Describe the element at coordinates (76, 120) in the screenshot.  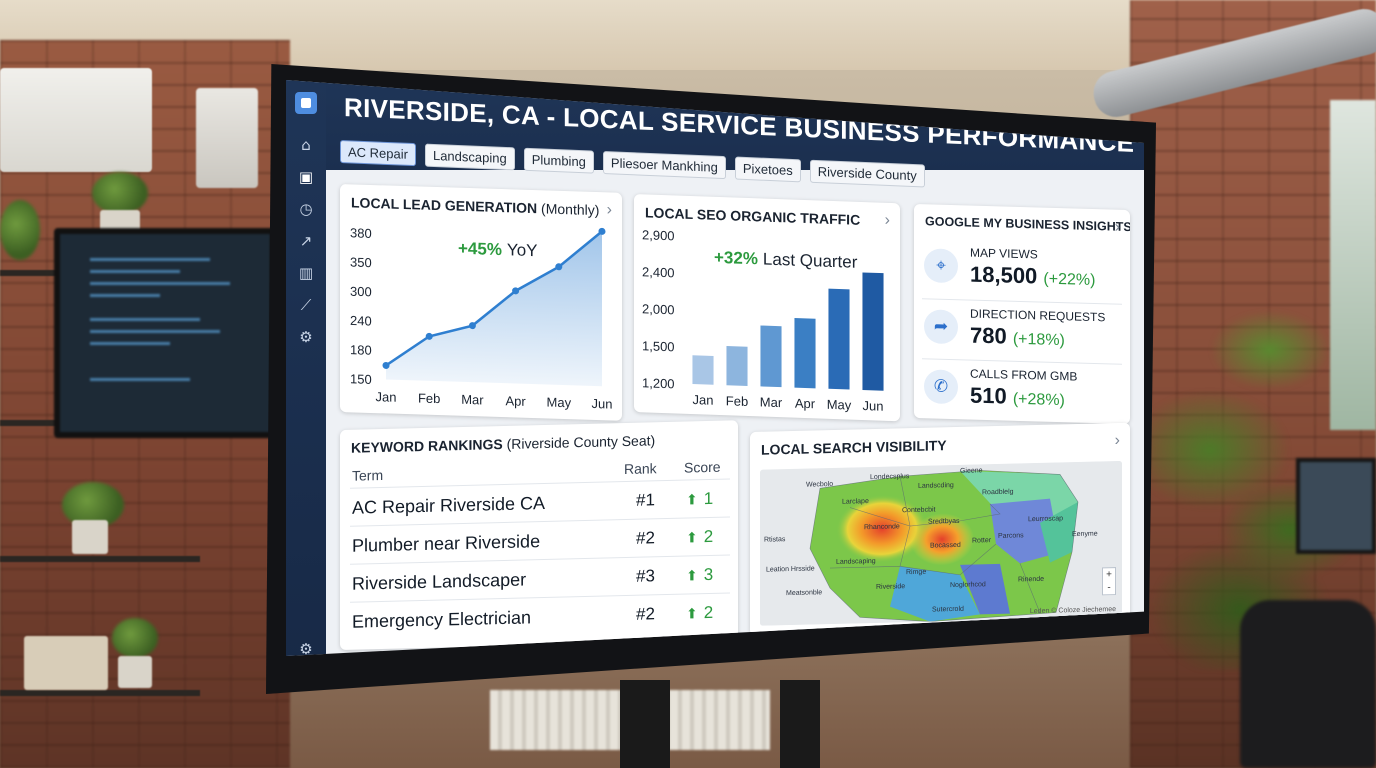
I see `air-conditioner` at that location.